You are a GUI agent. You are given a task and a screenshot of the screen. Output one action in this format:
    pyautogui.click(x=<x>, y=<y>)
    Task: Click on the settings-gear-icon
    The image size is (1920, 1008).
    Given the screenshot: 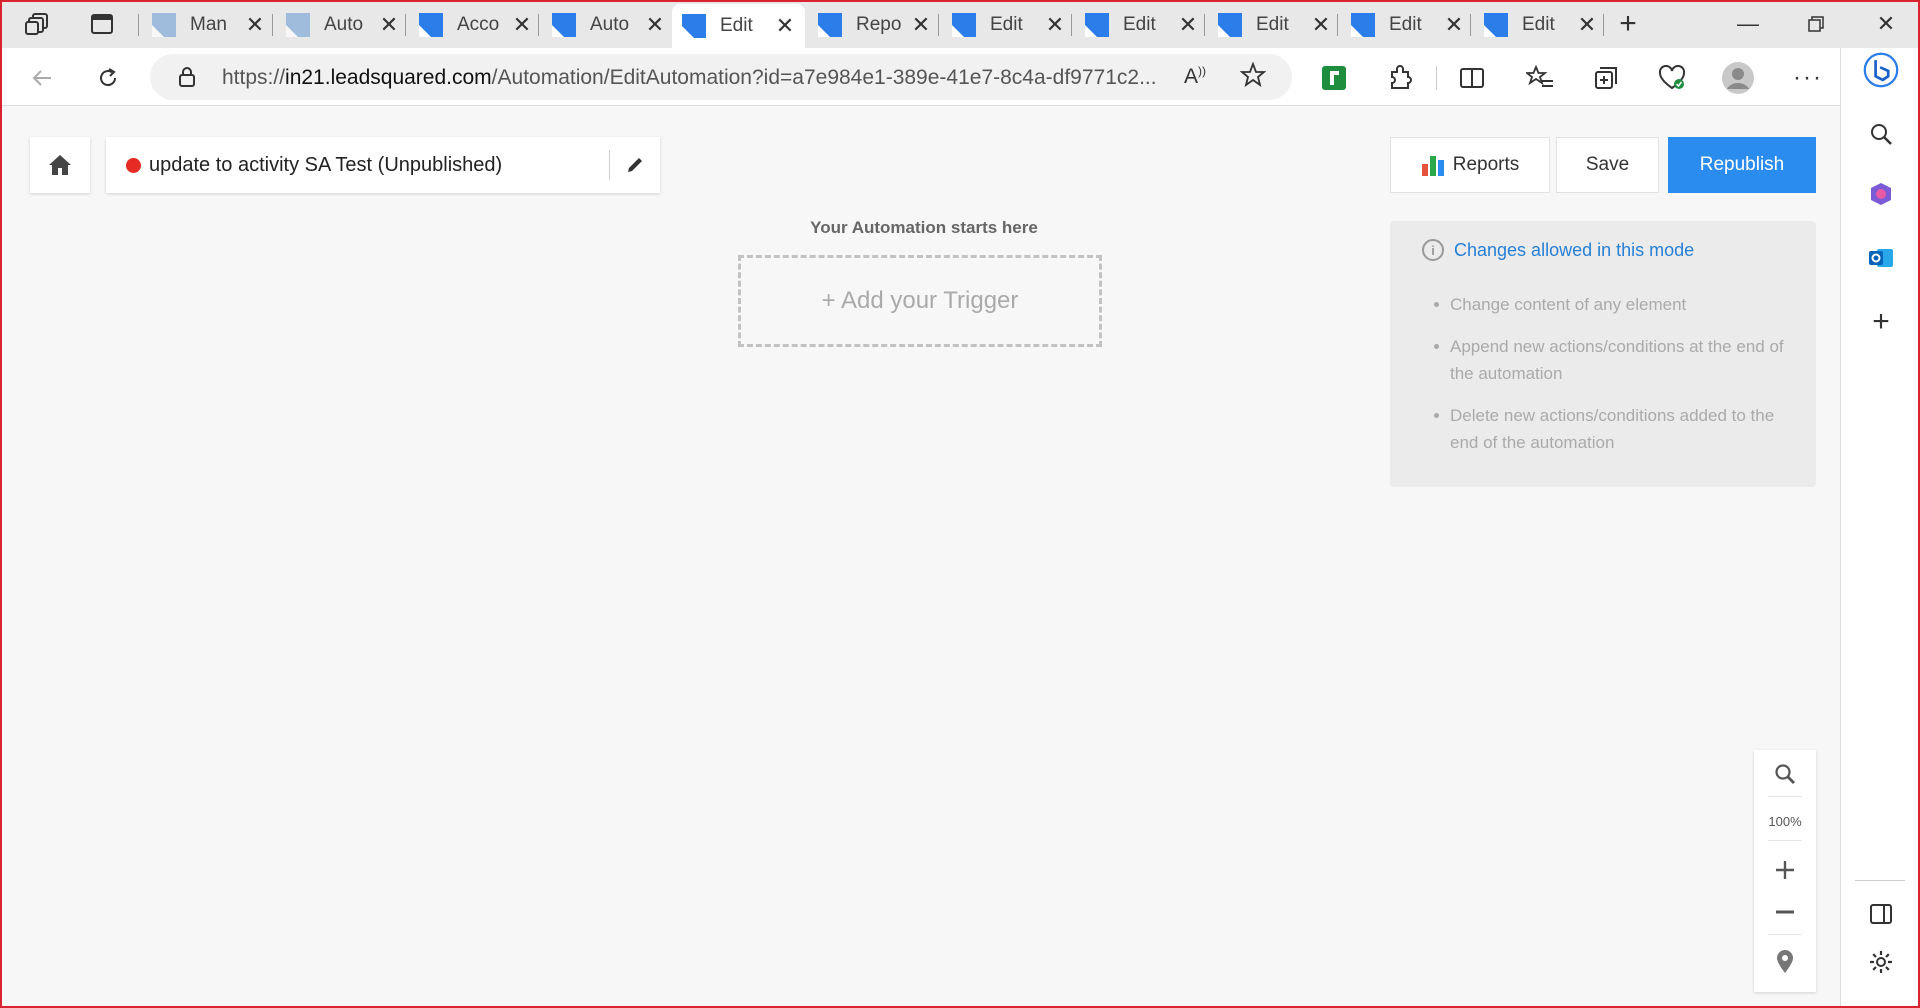 What is the action you would take?
    pyautogui.click(x=1881, y=962)
    